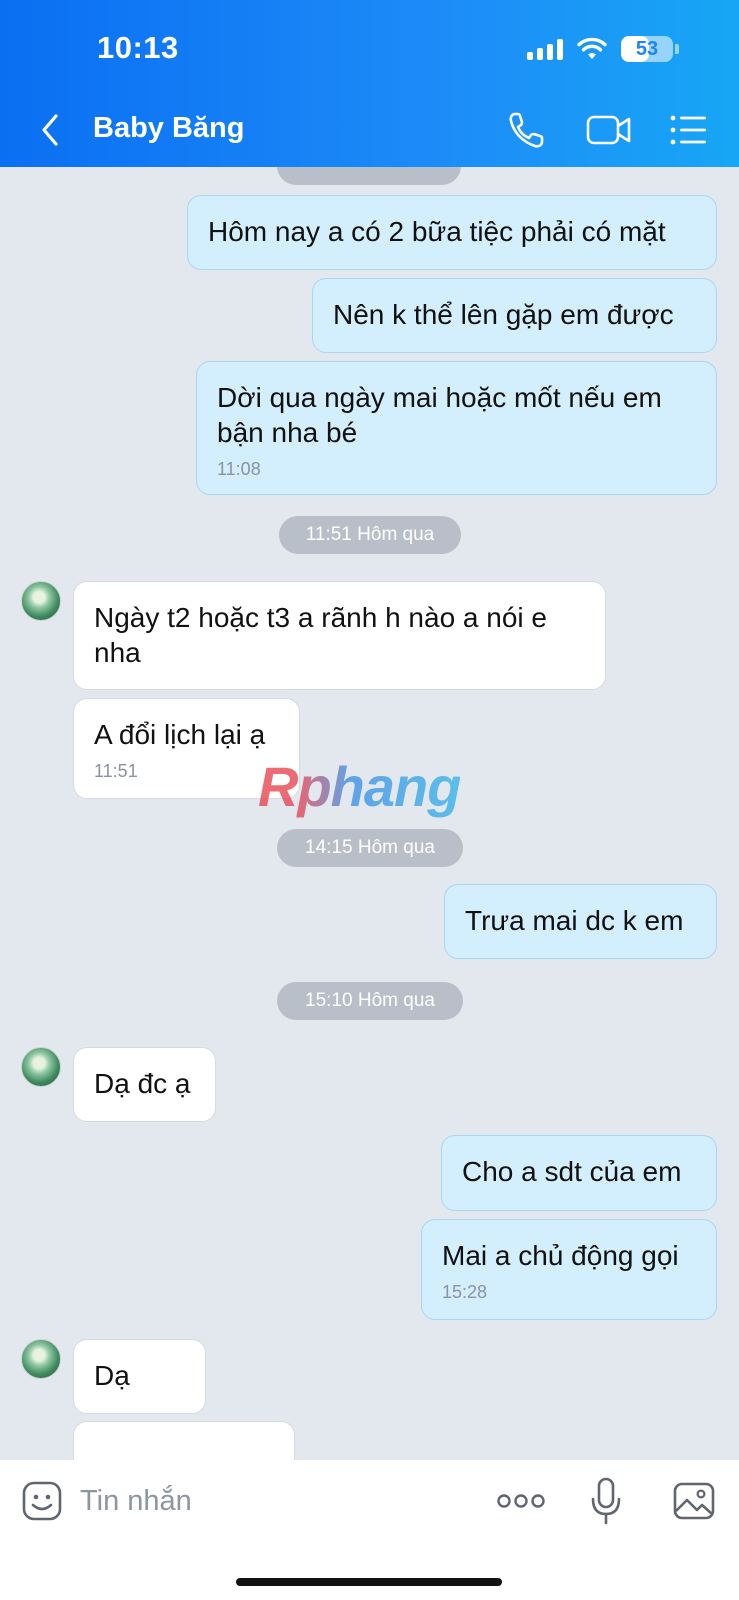 This screenshot has width=739, height=1600. I want to click on more-dots-icon, so click(521, 1501).